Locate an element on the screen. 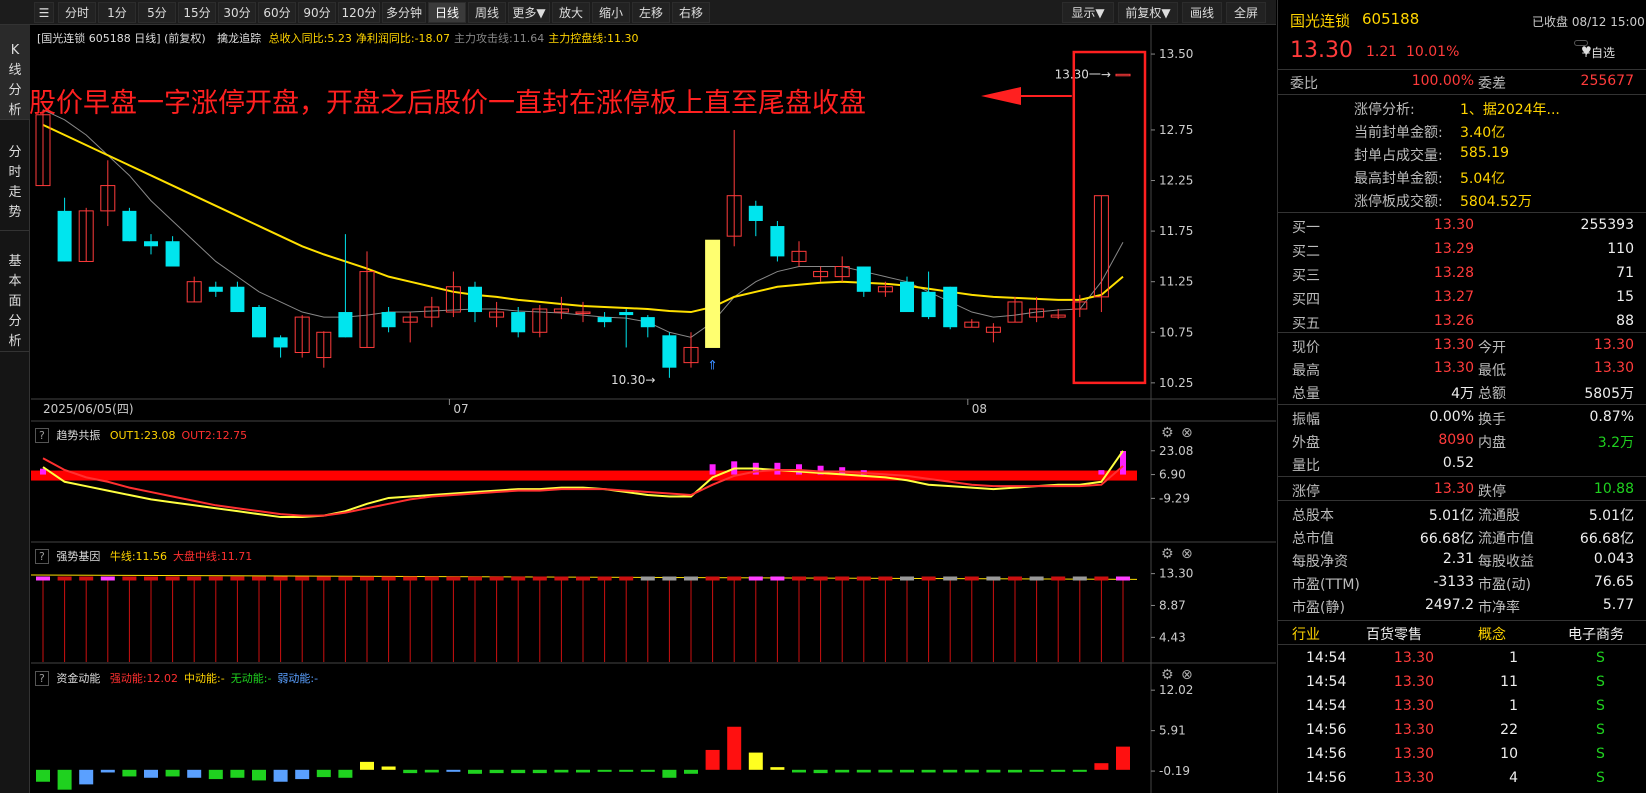  toolbar-button: 缩小 is located at coordinates (611, 12).